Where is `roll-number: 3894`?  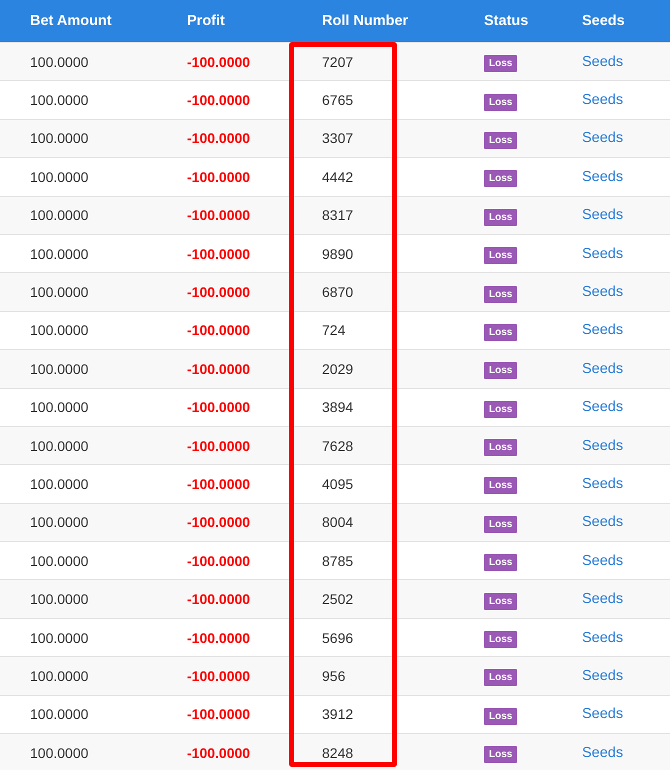
roll-number: 3894 is located at coordinates (338, 407).